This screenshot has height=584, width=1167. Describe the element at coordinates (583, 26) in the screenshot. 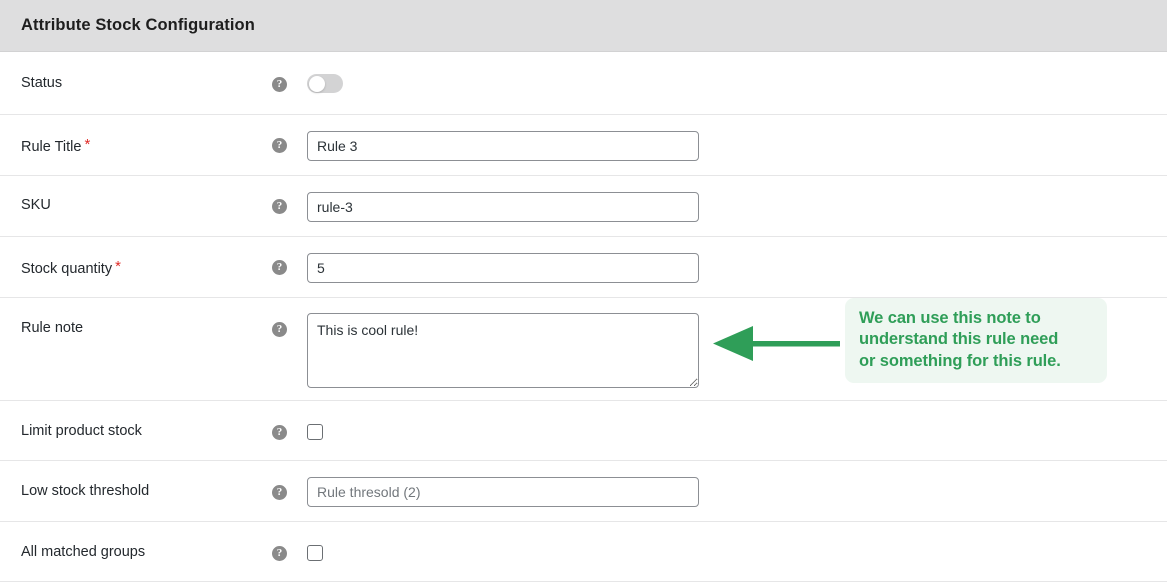

I see `panel-header: Attribute Stock Configuration` at that location.